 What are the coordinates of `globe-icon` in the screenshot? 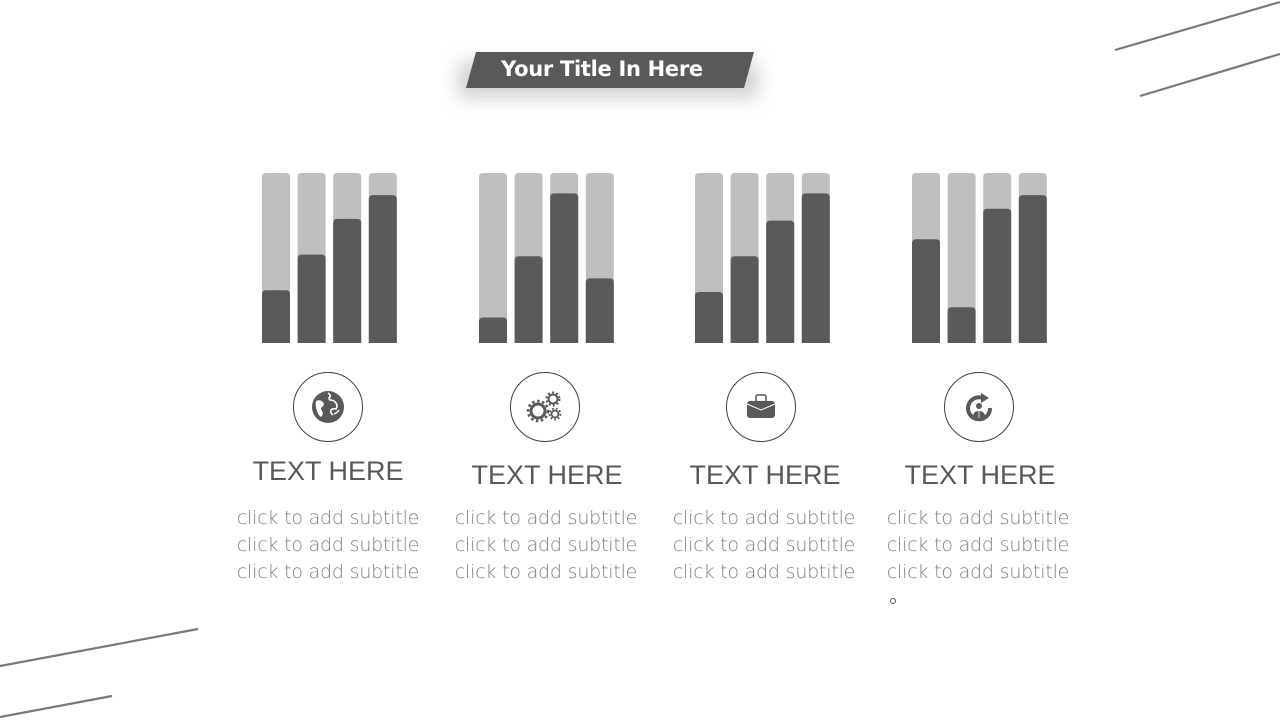 It's located at (328, 407).